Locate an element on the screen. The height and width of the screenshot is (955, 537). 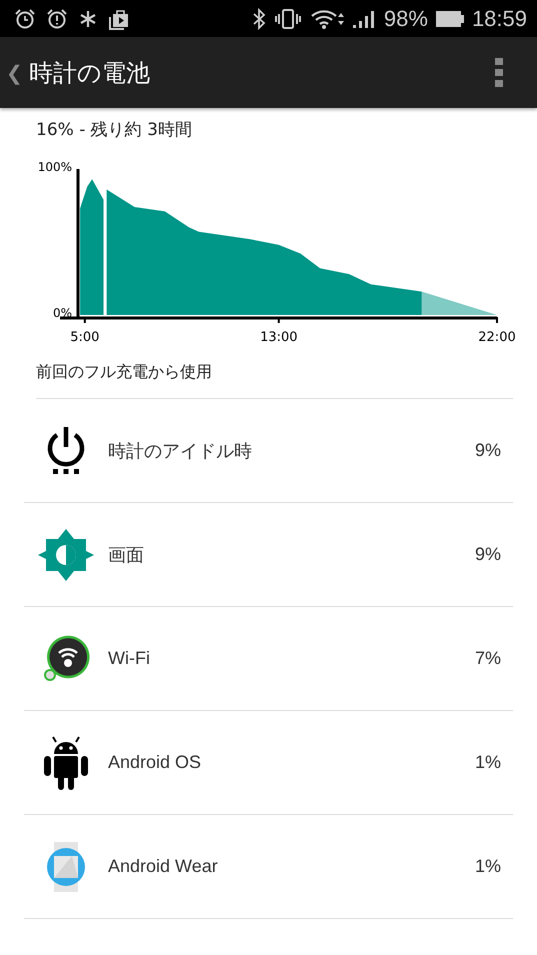
bluetooth-icon is located at coordinates (259, 19).